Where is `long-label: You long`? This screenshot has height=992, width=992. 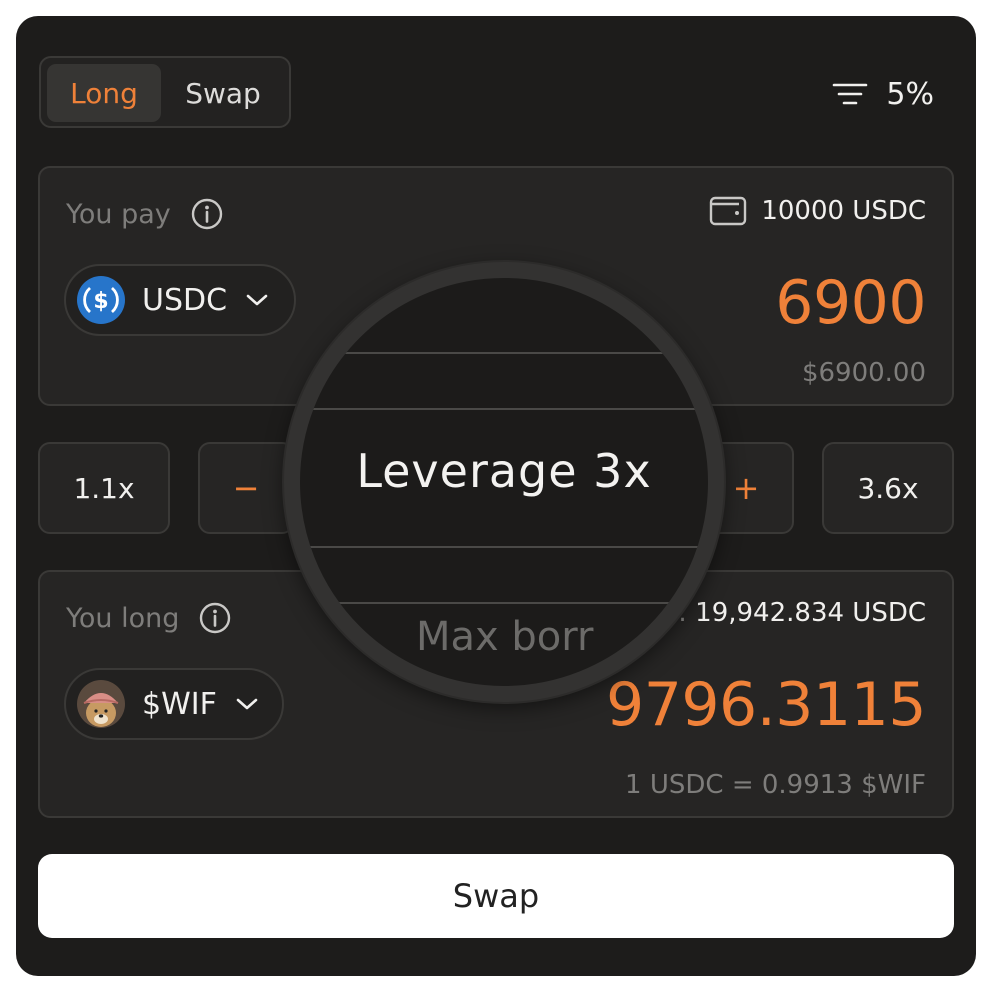
long-label: You long is located at coordinates (123, 618).